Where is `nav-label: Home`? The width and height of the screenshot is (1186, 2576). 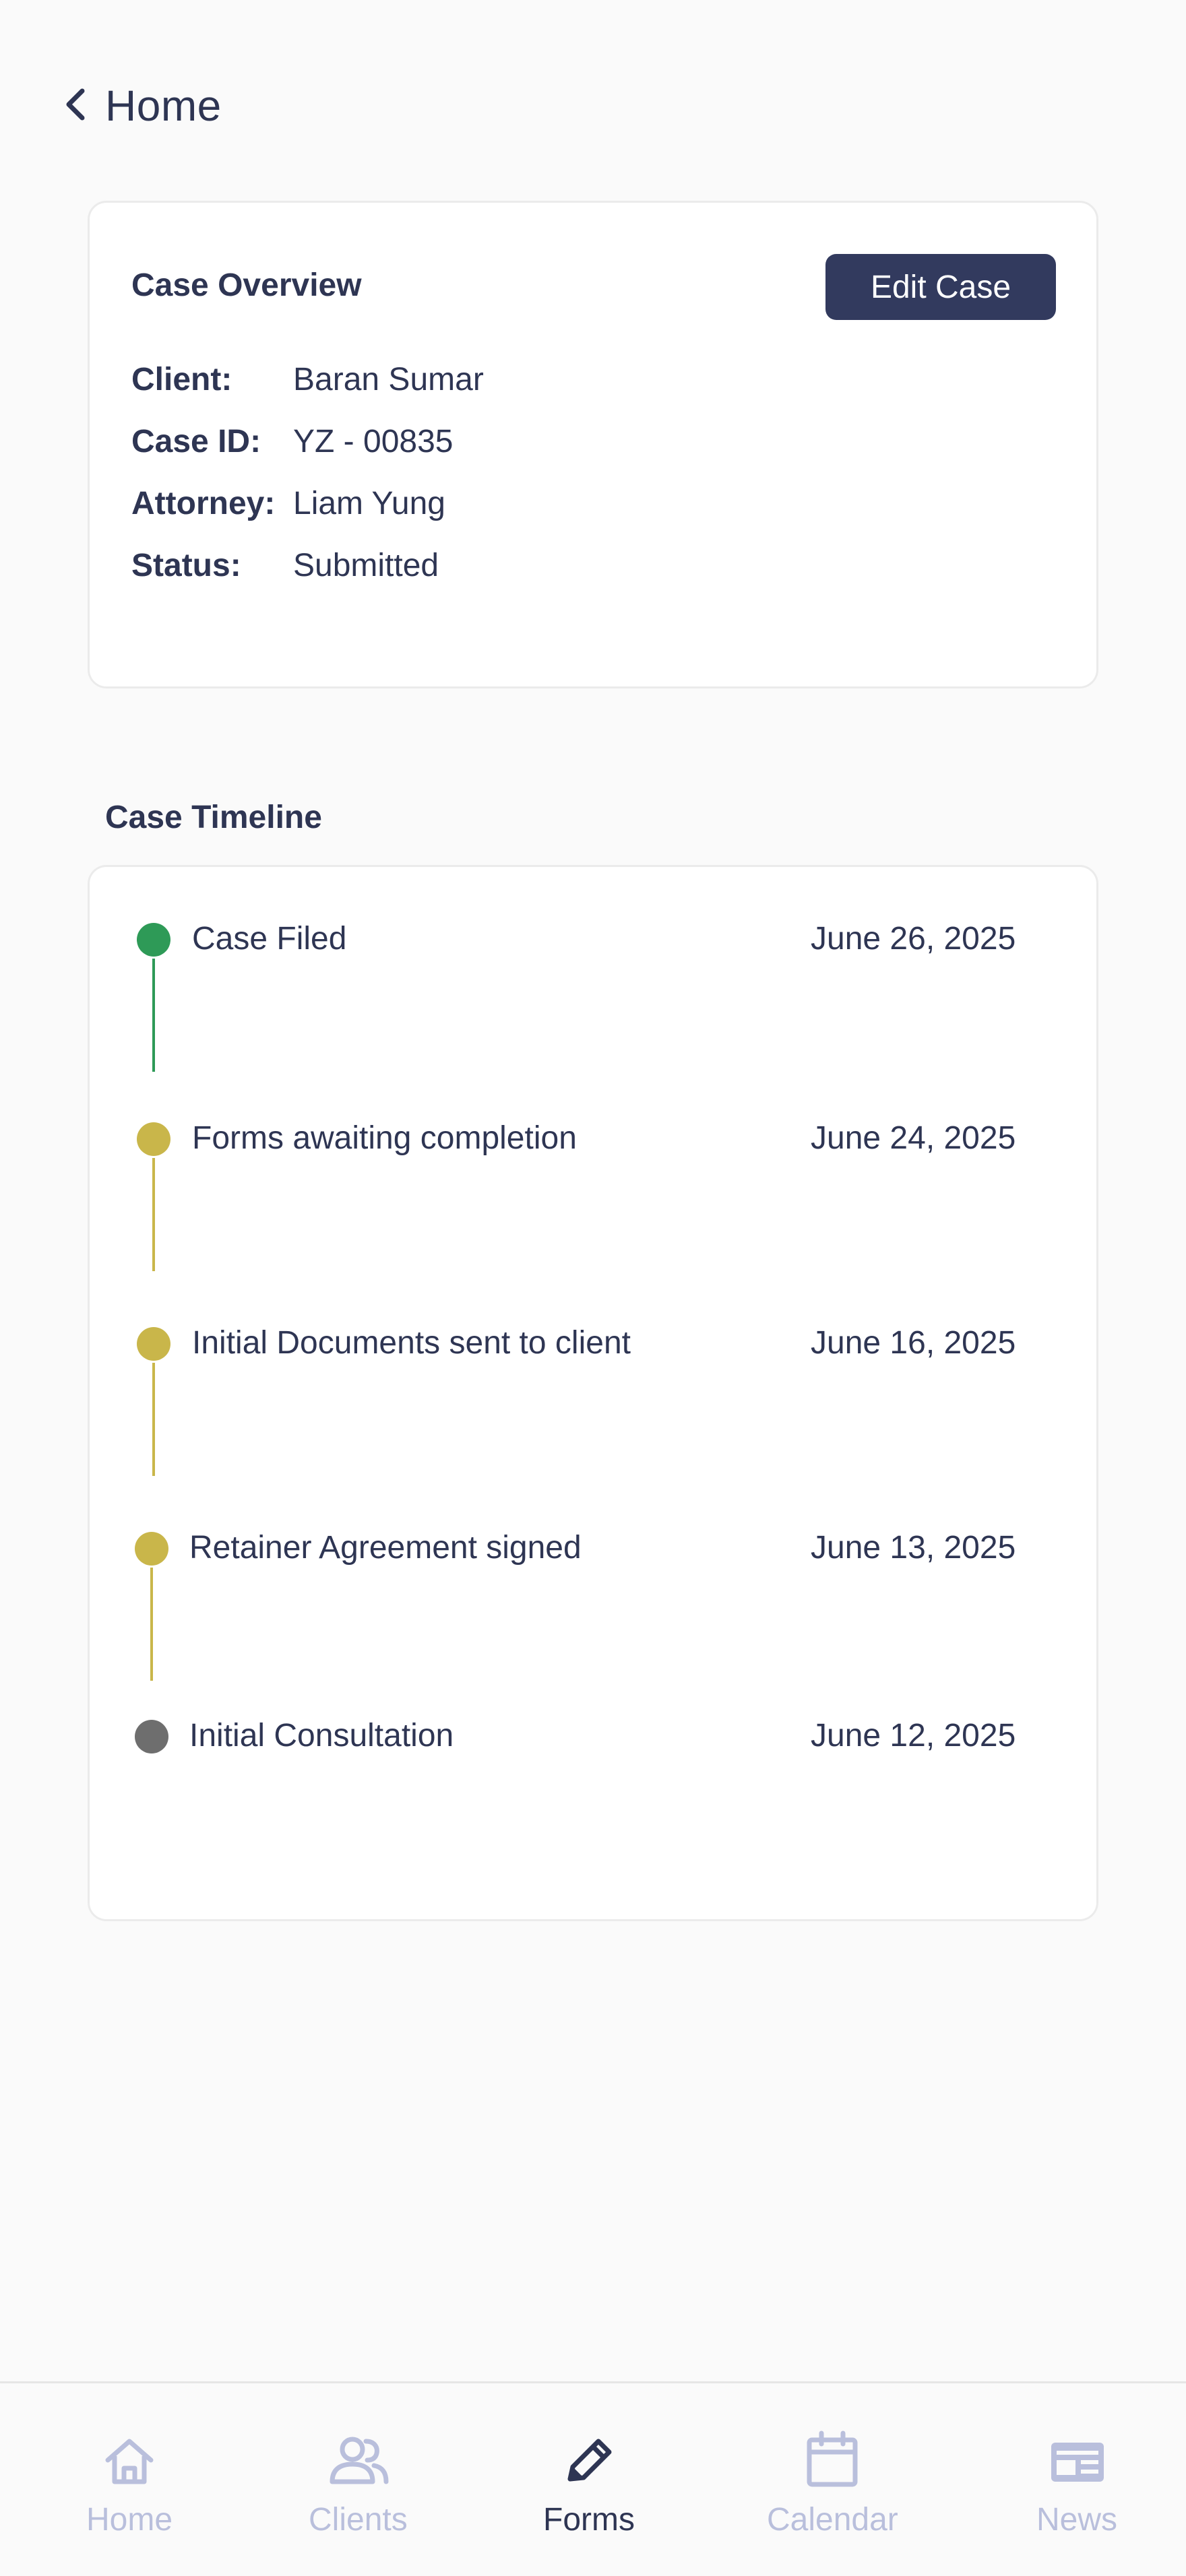 nav-label: Home is located at coordinates (129, 2520).